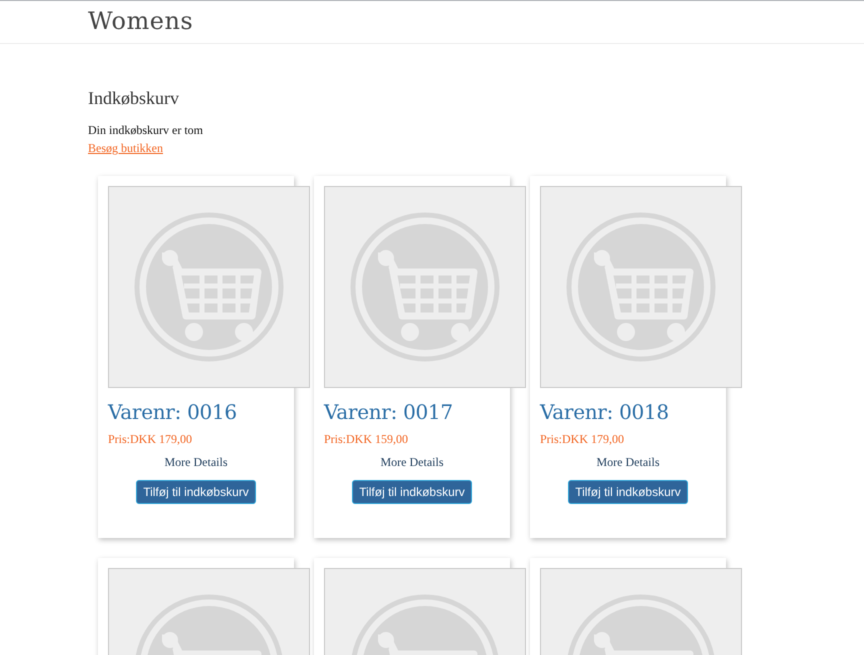 This screenshot has width=864, height=655. I want to click on product-price: Pris:DKK 159,00, so click(367, 439).